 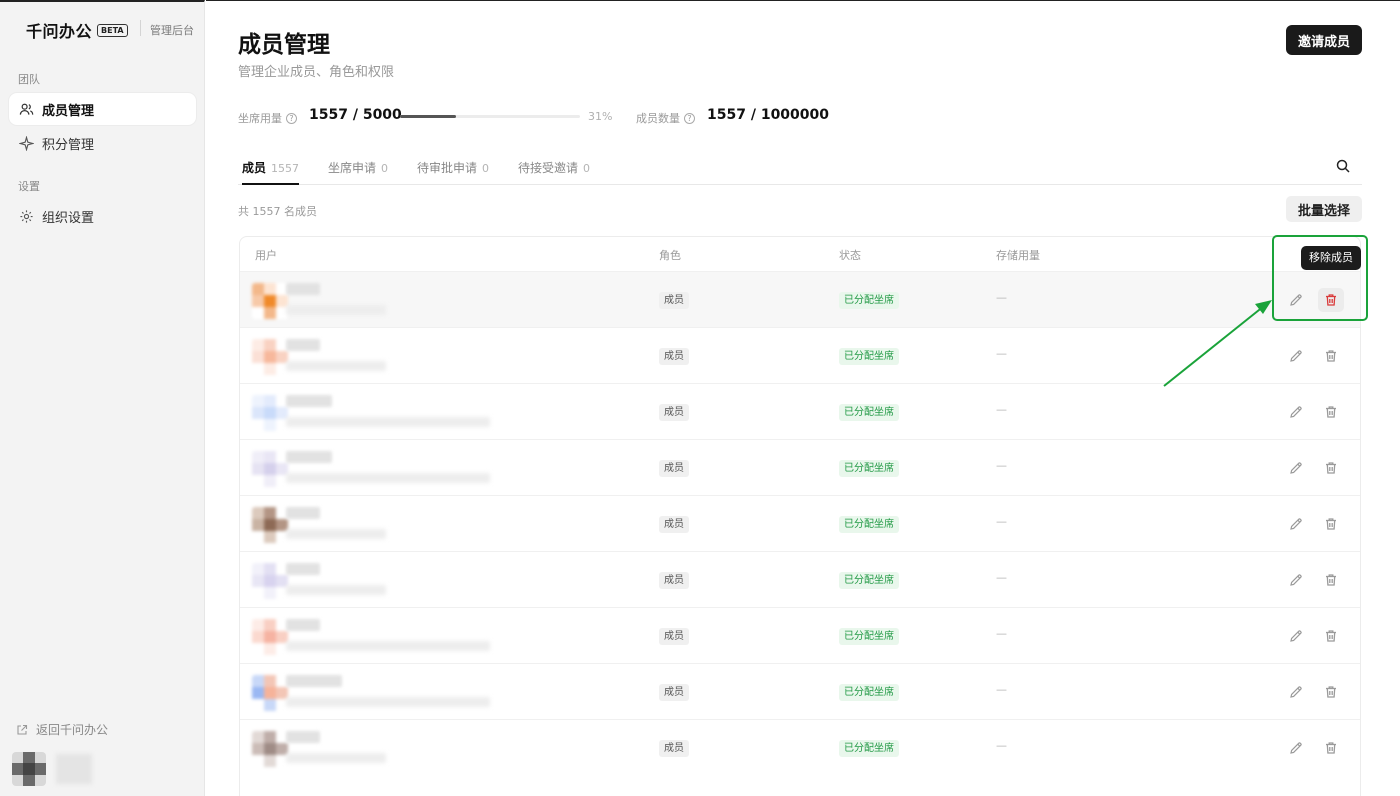 I want to click on tab-members: 成员 1557, so click(x=271, y=172).